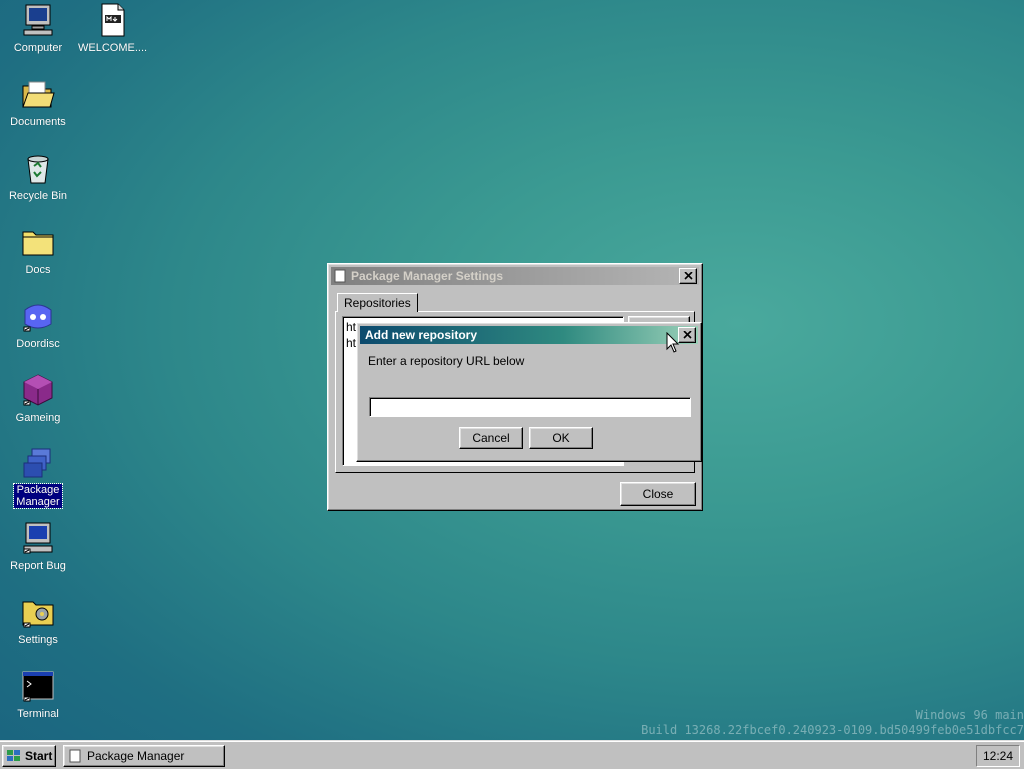 The width and height of the screenshot is (1024, 769). Describe the element at coordinates (530, 407) in the screenshot. I see `repository-url-input` at that location.